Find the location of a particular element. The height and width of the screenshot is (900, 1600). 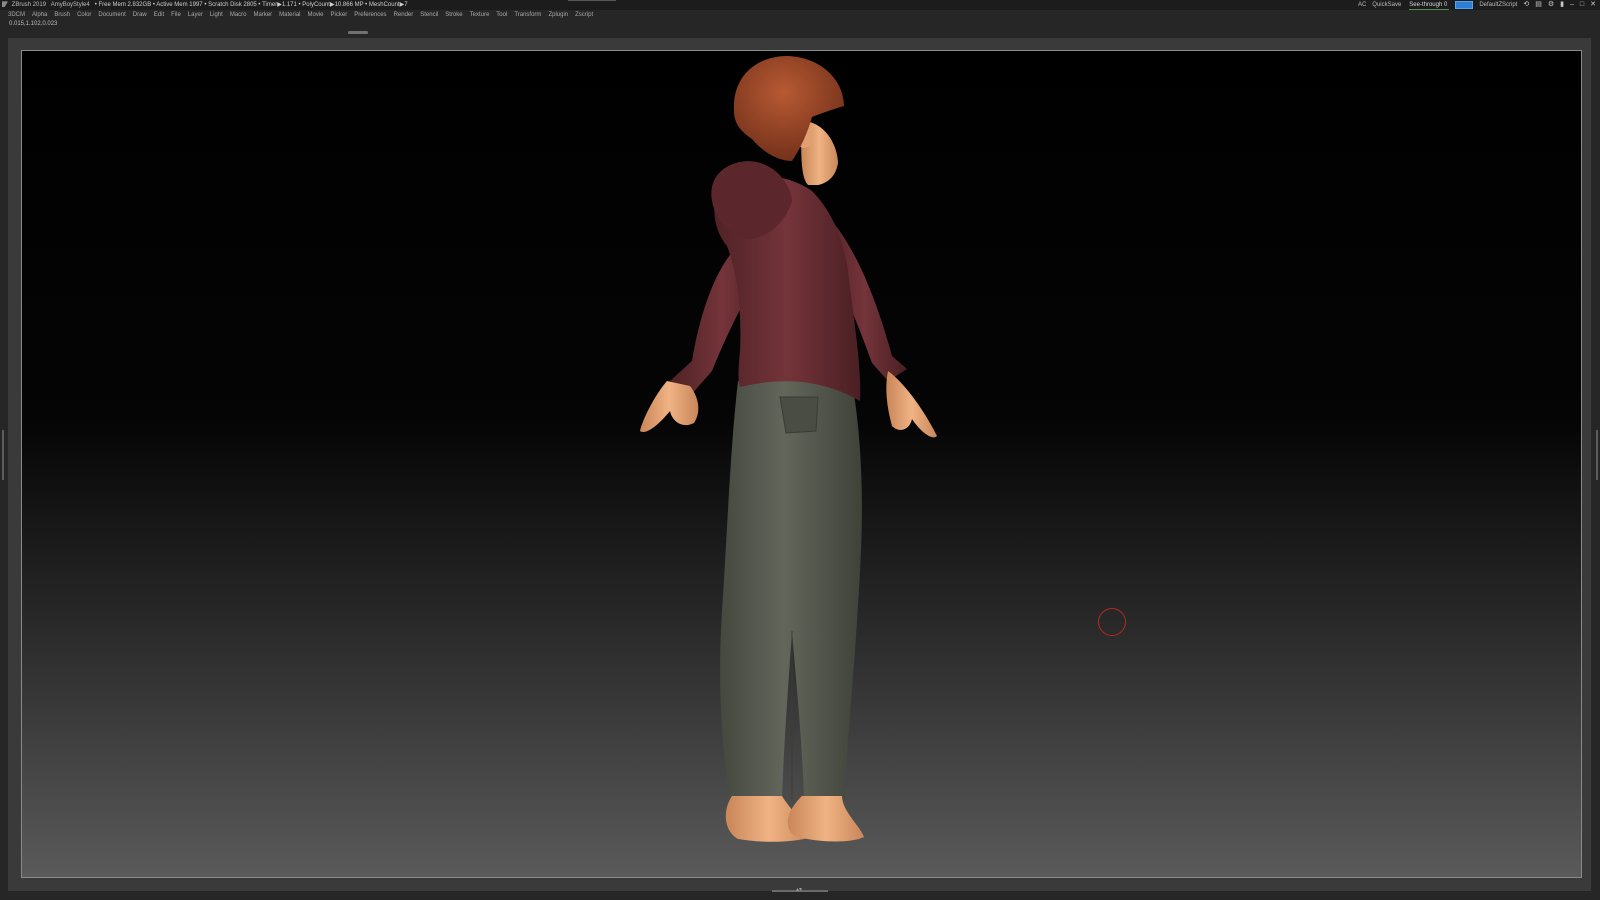

legs-pants is located at coordinates (791, 590).